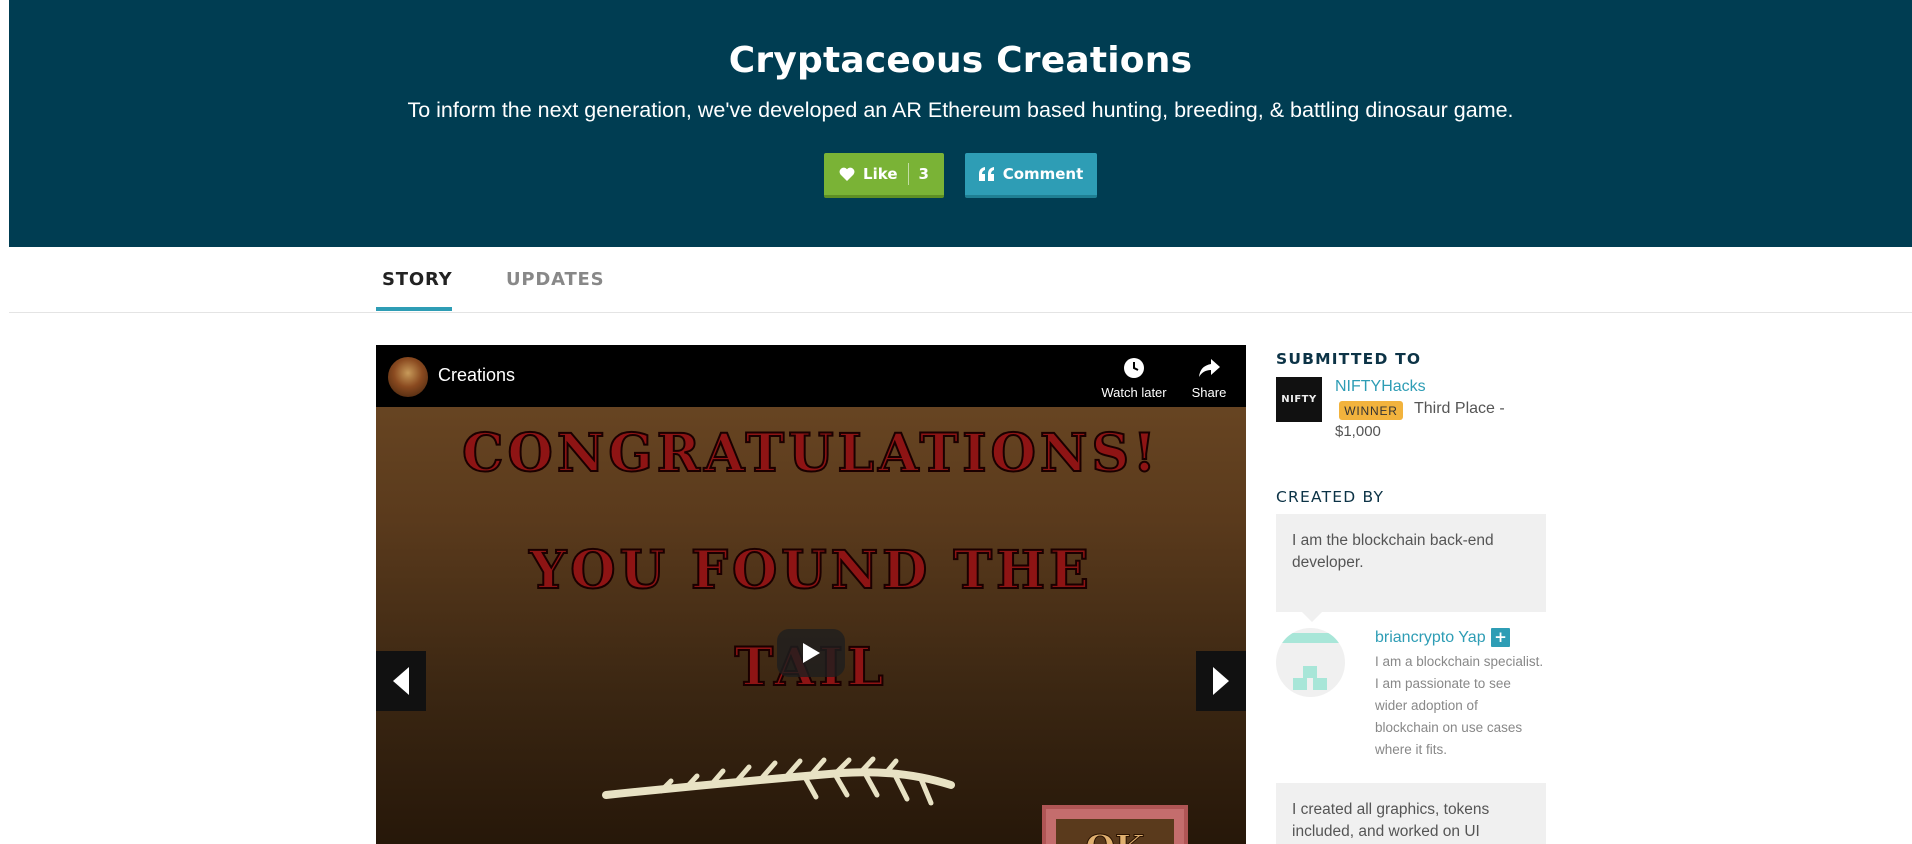  Describe the element at coordinates (1134, 392) in the screenshot. I see `watch-later-label: Watch later` at that location.